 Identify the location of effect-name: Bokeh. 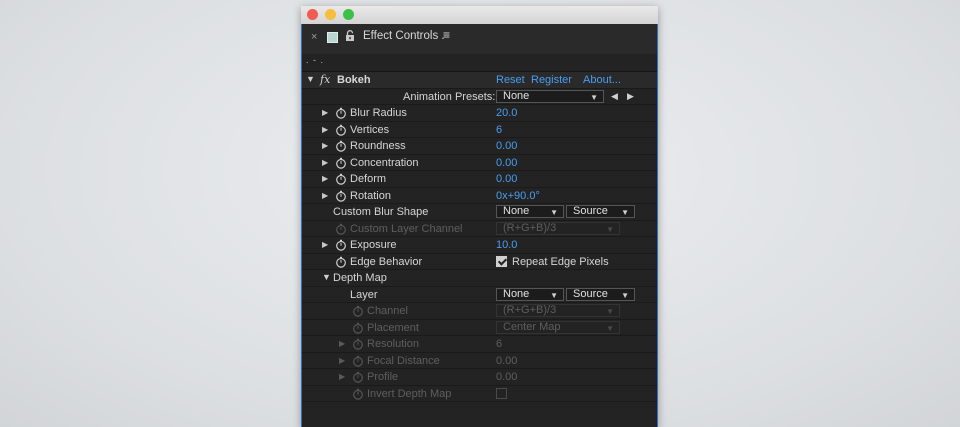
(354, 80).